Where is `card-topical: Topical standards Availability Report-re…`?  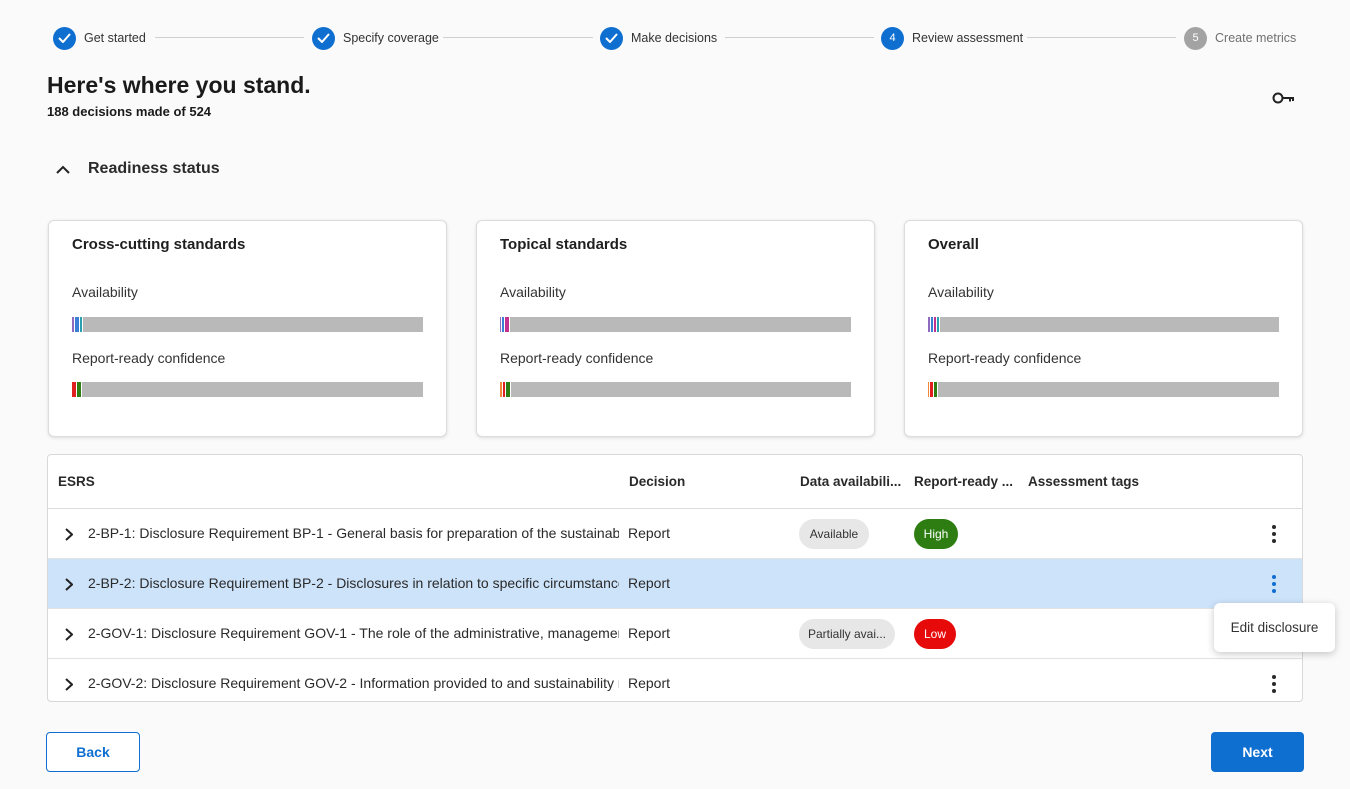
card-topical: Topical standards Availability Report-re… is located at coordinates (675, 328).